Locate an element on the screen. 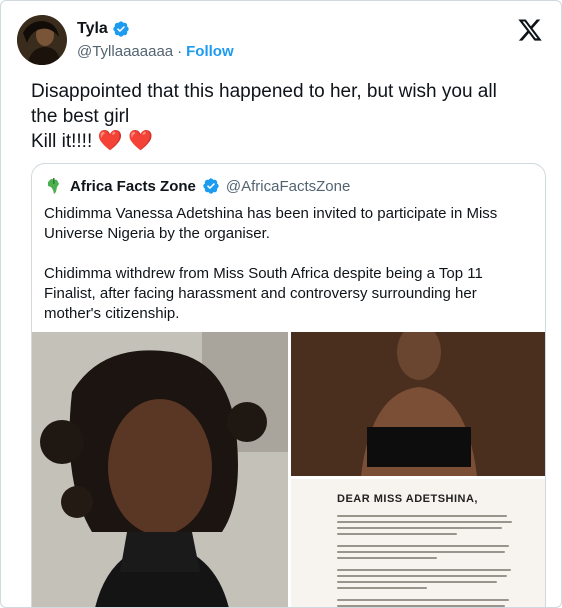  tweet-line-2: the best girl is located at coordinates (80, 116).